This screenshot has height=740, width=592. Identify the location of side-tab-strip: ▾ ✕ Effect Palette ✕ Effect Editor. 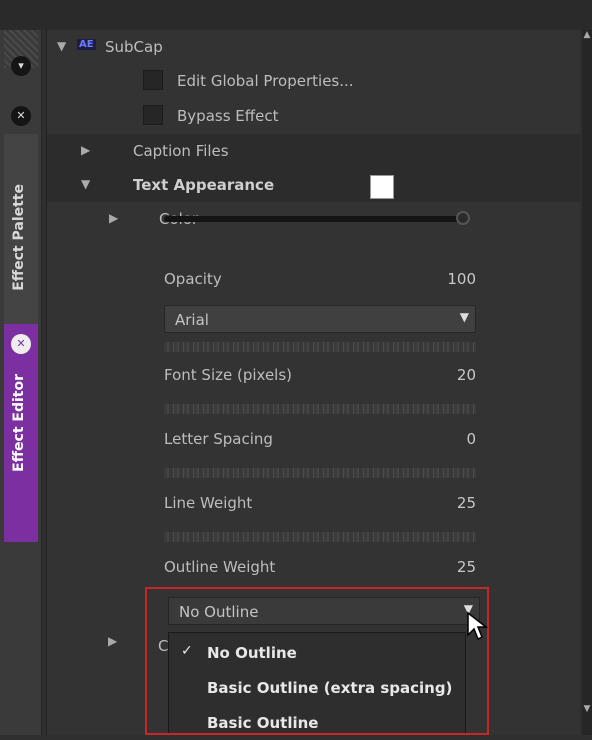
(21, 382).